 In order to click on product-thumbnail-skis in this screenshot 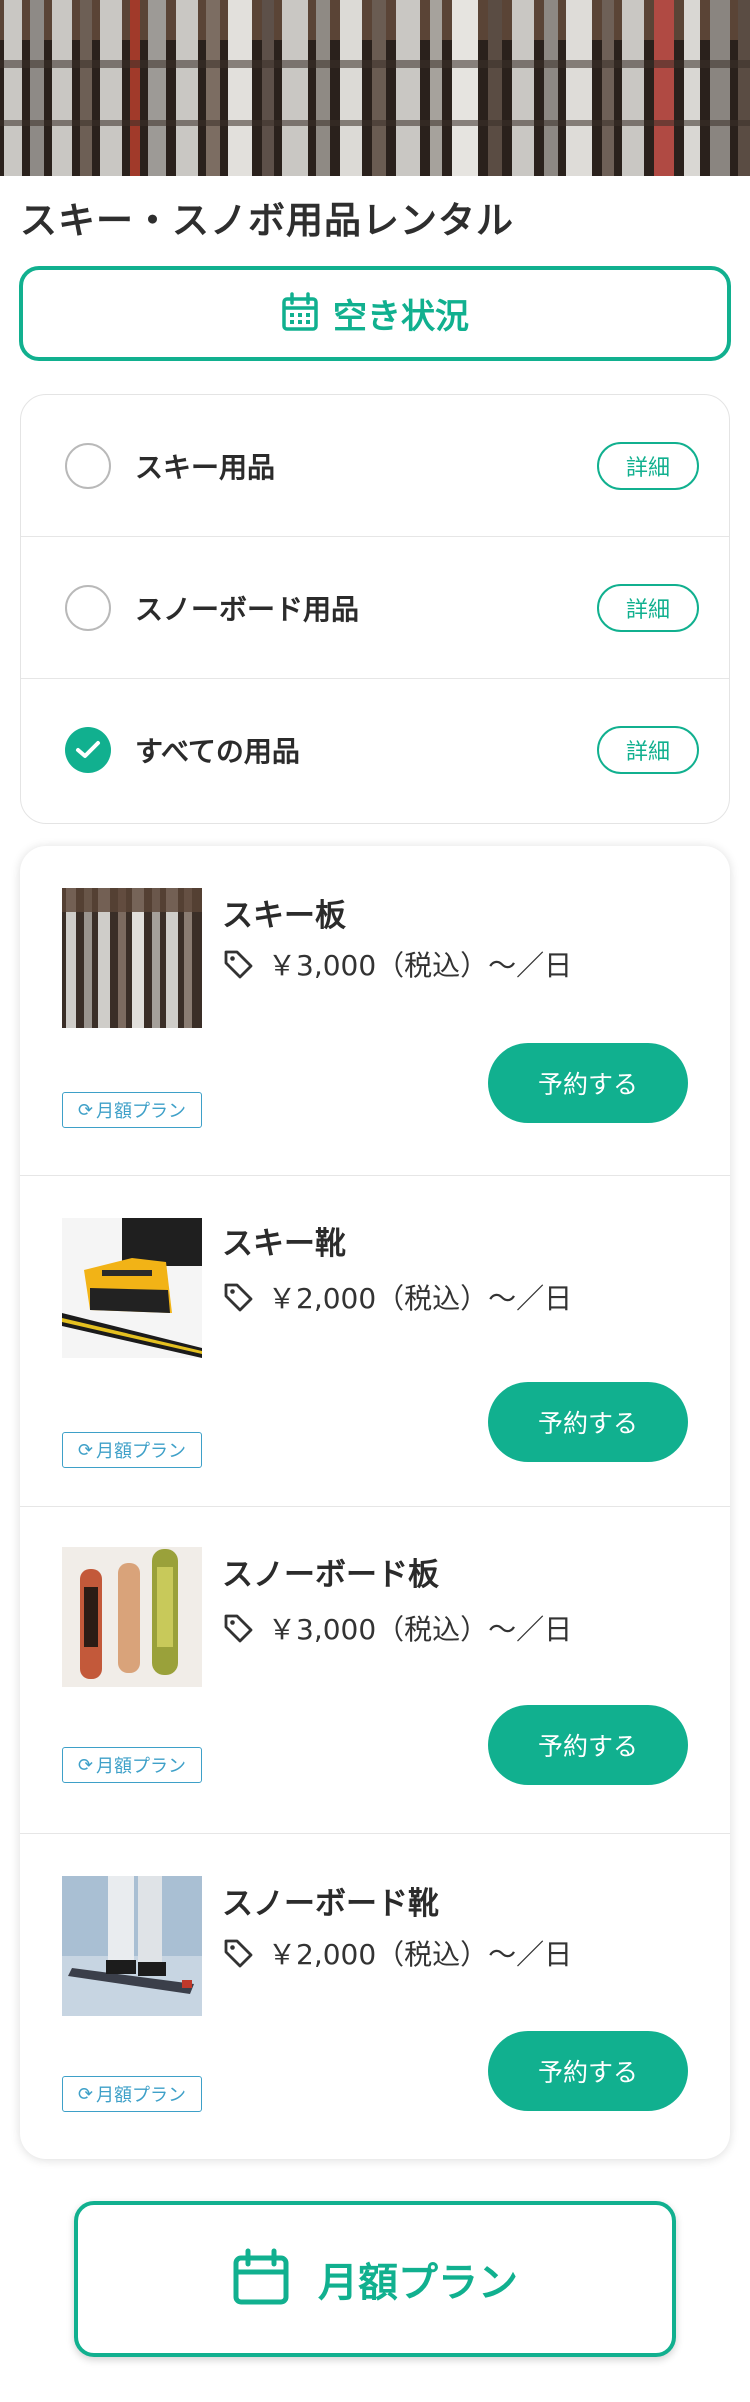, I will do `click(132, 958)`.